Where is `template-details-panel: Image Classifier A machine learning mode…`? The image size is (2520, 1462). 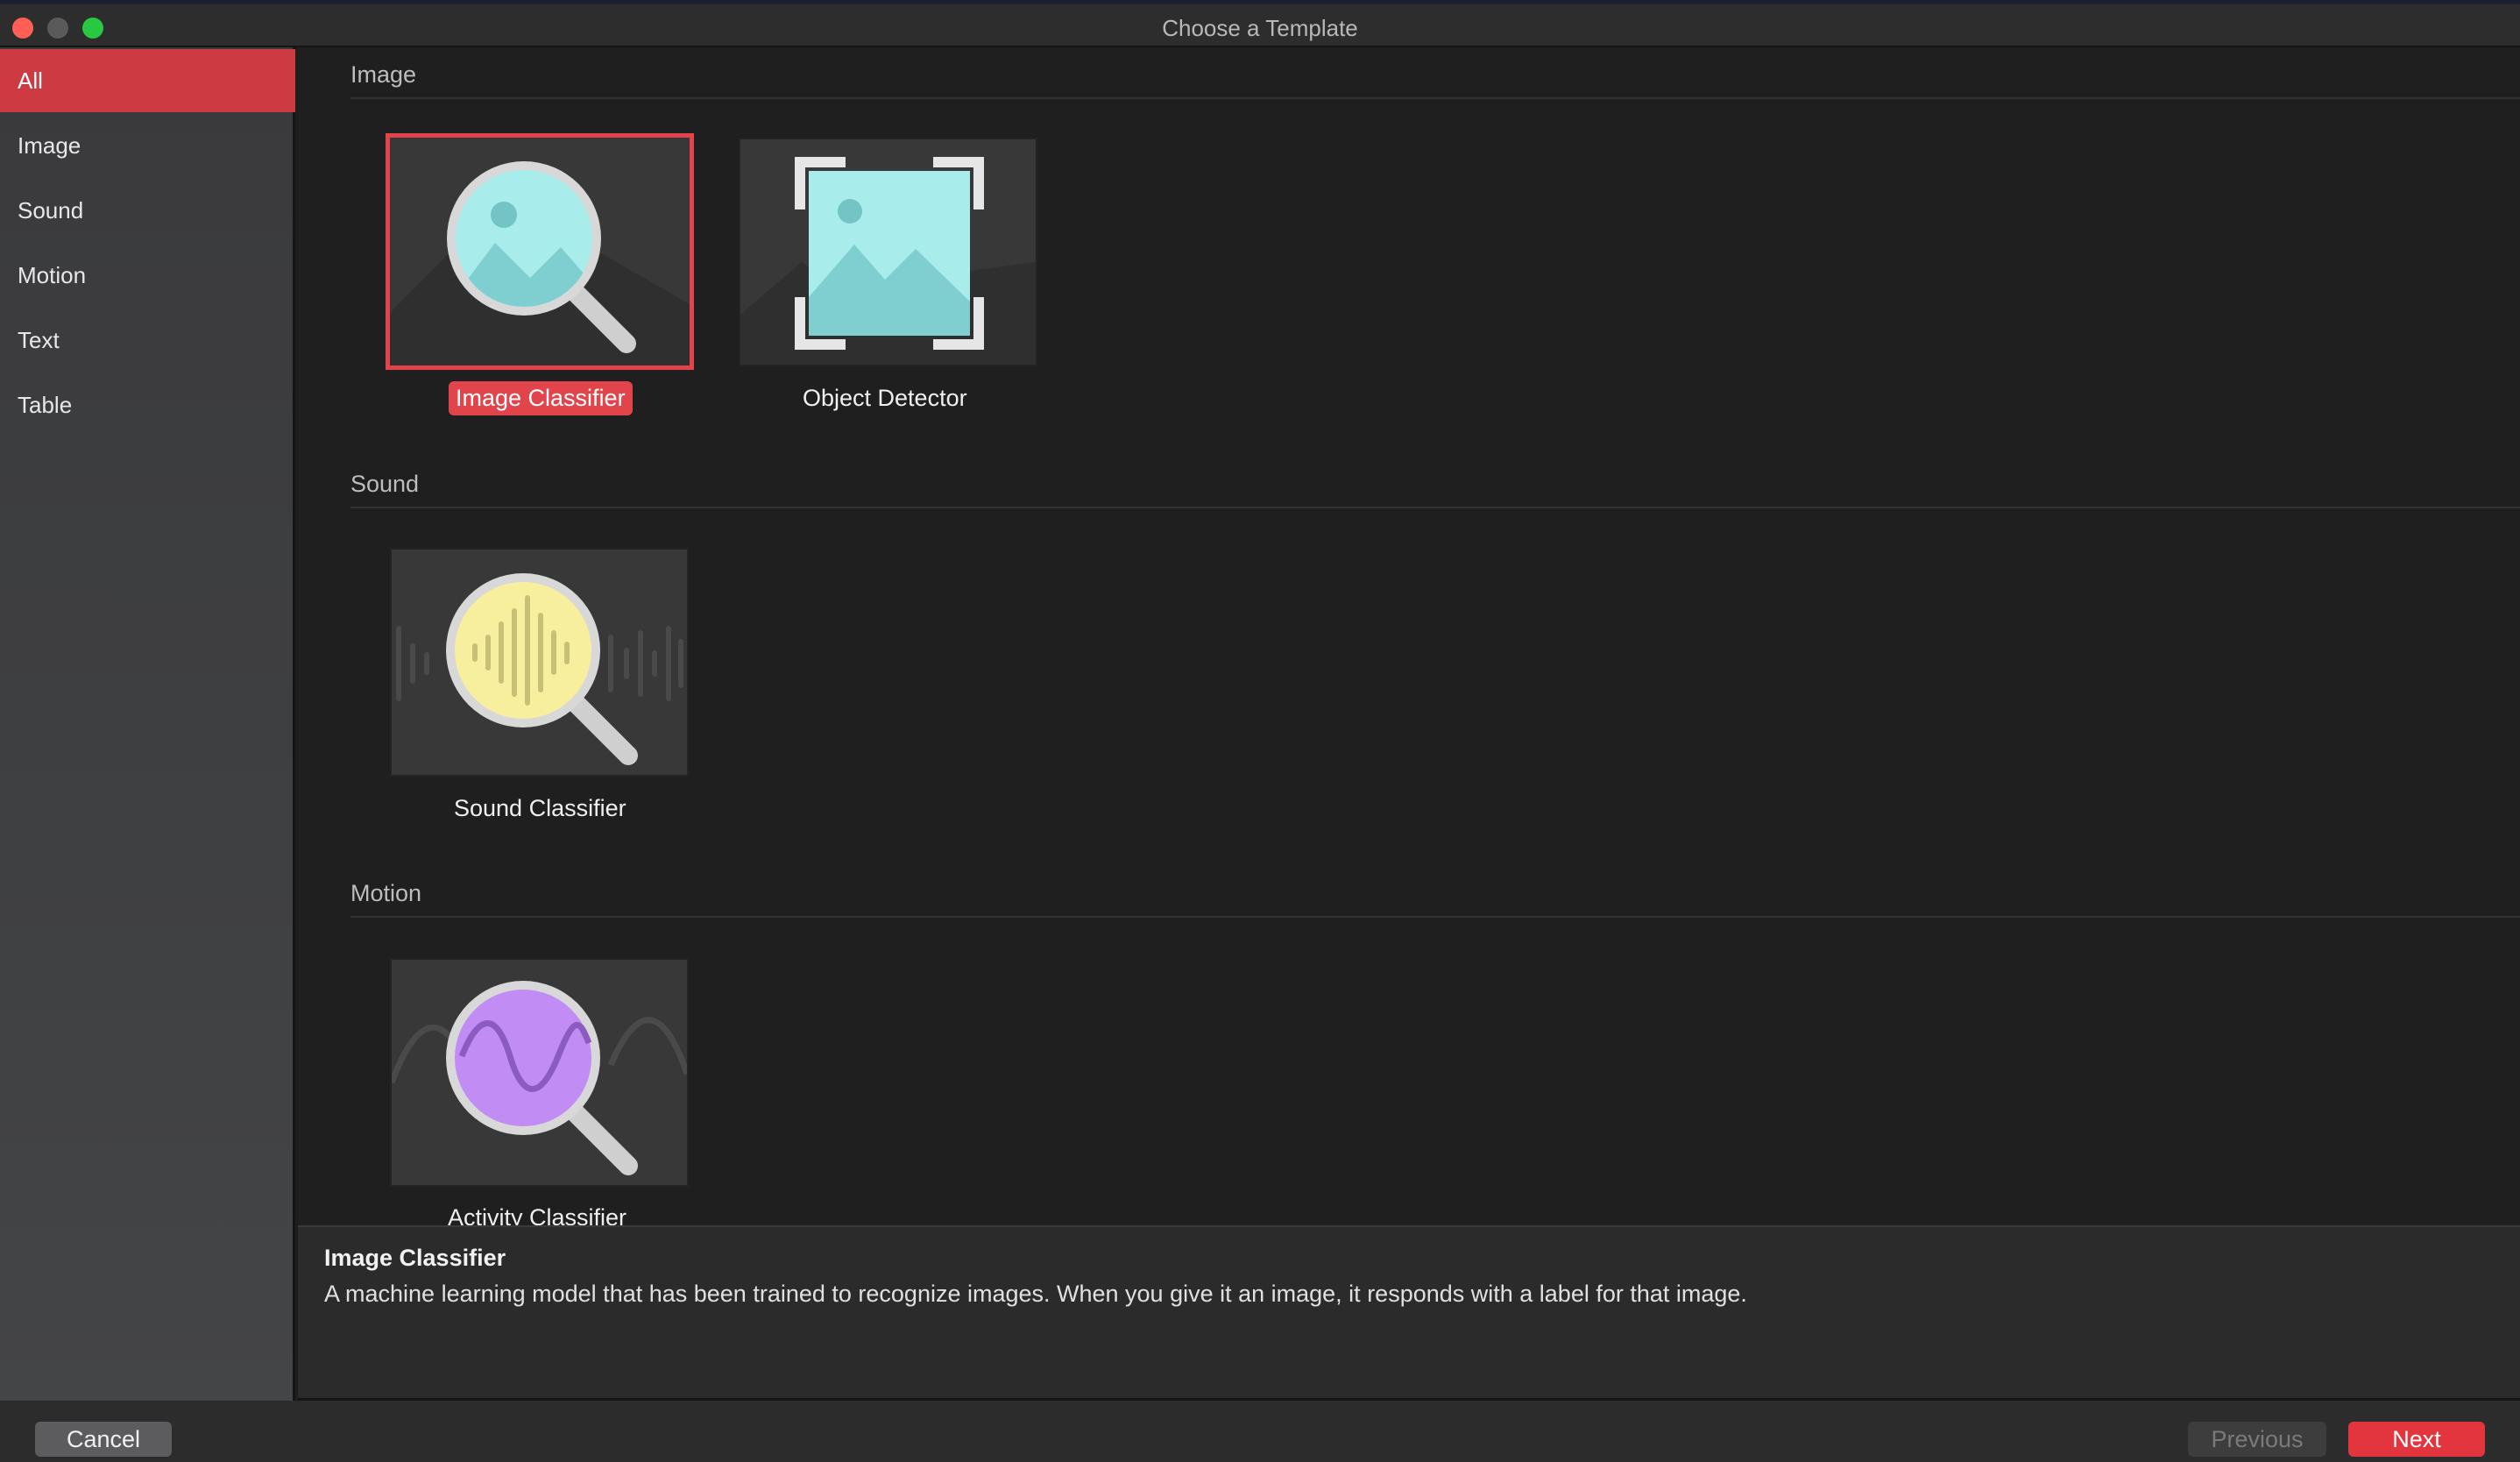 template-details-panel: Image Classifier A machine learning mode… is located at coordinates (1409, 1313).